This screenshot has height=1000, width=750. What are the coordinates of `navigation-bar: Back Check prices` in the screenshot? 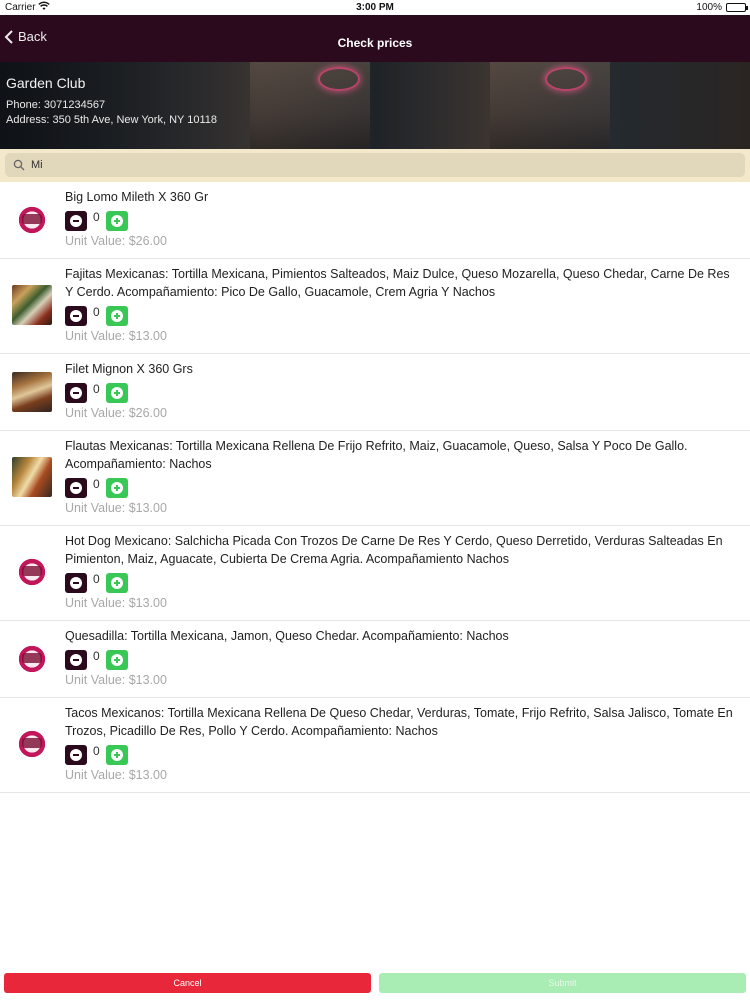 It's located at (375, 38).